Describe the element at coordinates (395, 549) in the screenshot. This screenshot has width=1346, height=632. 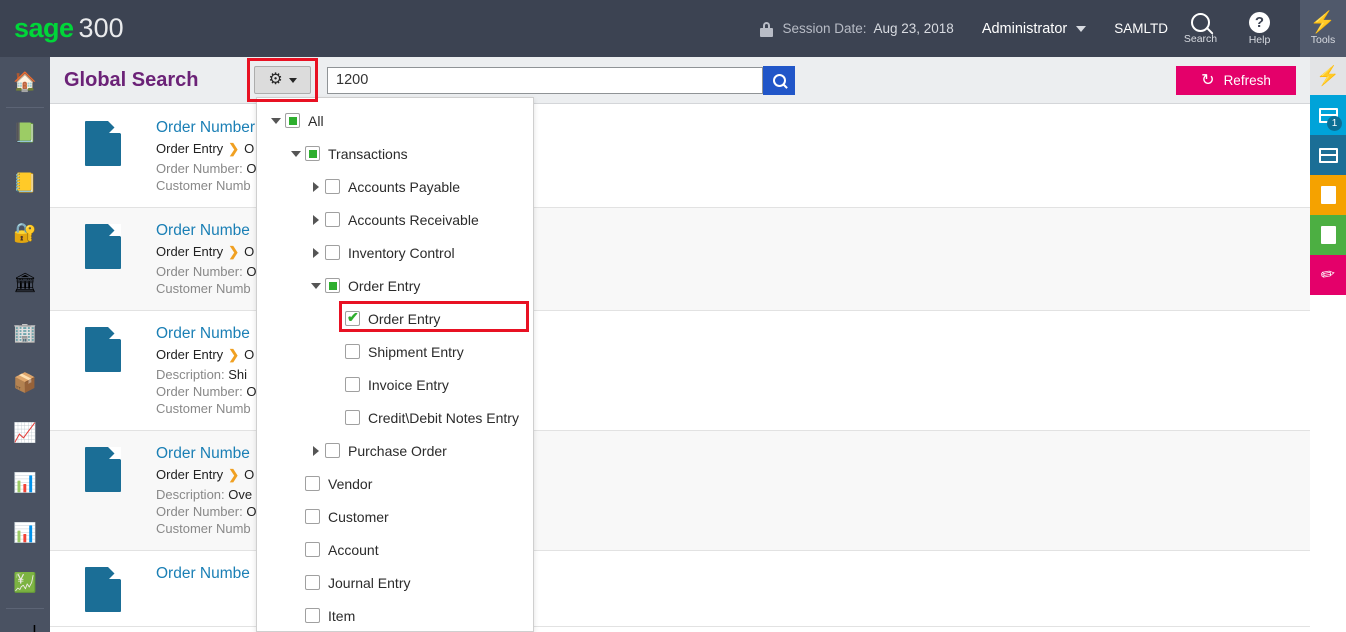
I see `filter-tree-node: Account` at that location.